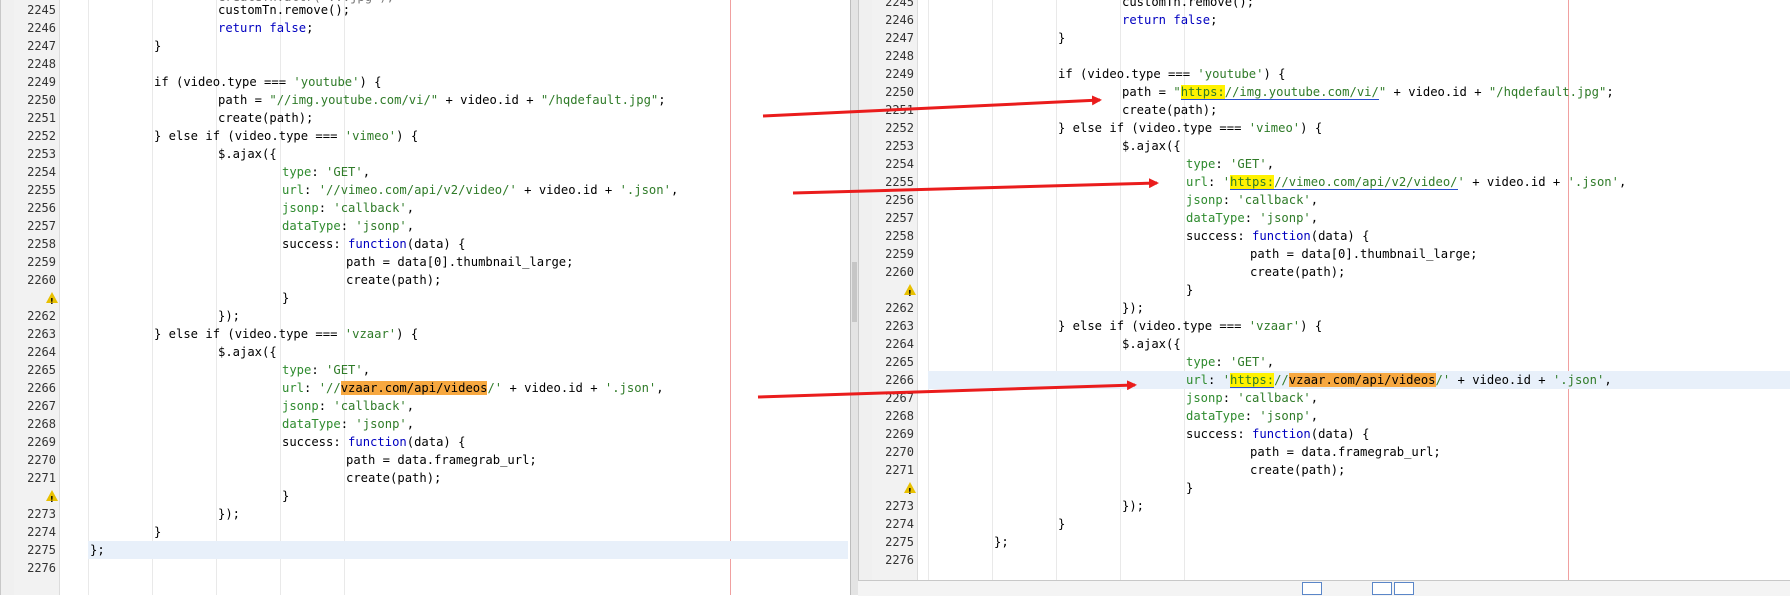  Describe the element at coordinates (1201, 362) in the screenshot. I see `code-token: type` at that location.